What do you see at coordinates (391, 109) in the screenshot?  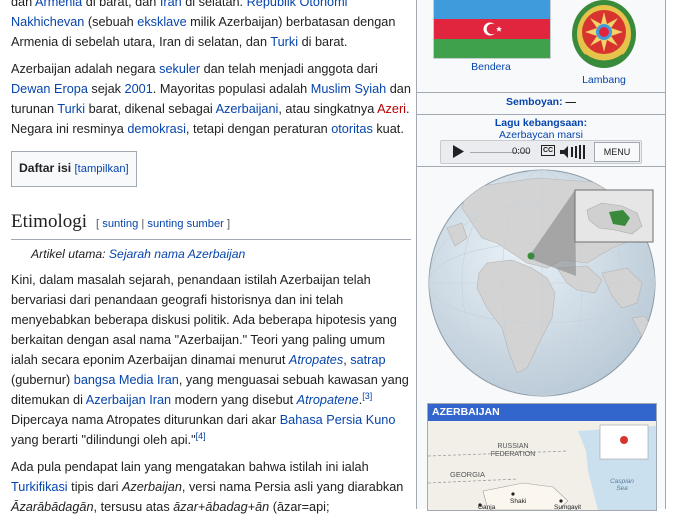 I see `link-azeri: Azeri` at bounding box center [391, 109].